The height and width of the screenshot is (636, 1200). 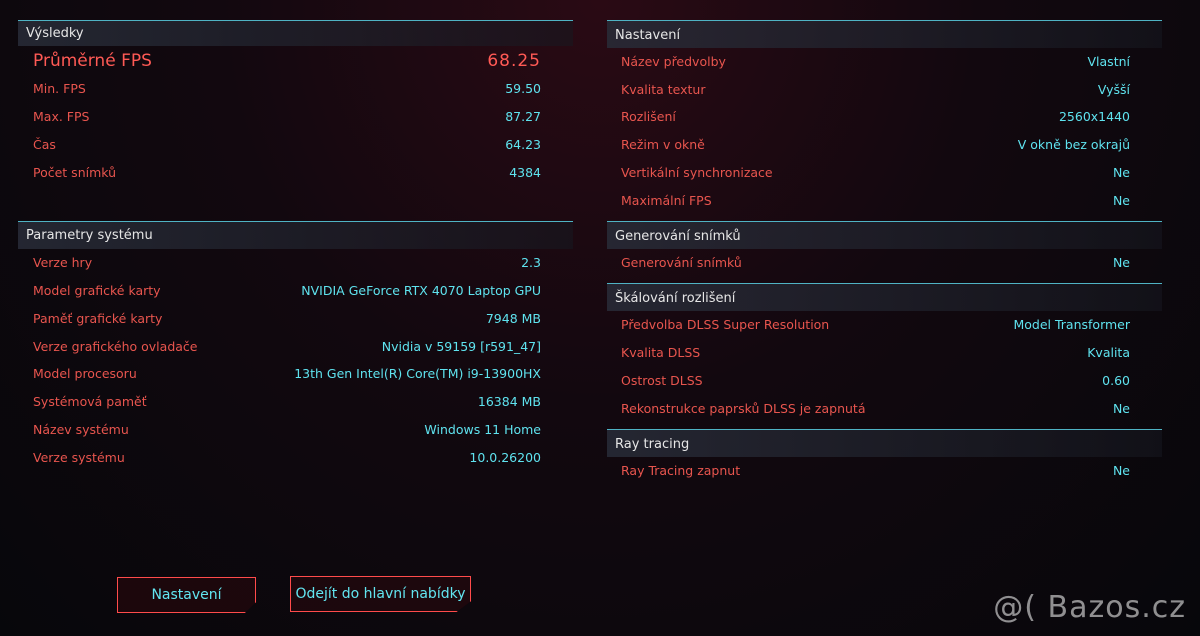 What do you see at coordinates (531, 262) in the screenshot?
I see `system-row-value: 2.3` at bounding box center [531, 262].